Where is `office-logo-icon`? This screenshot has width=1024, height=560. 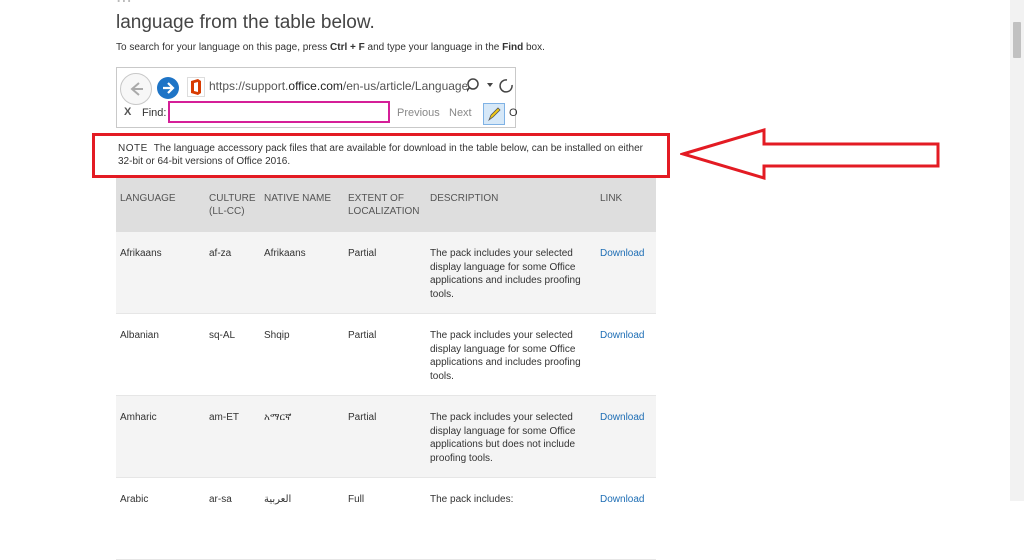 office-logo-icon is located at coordinates (196, 87).